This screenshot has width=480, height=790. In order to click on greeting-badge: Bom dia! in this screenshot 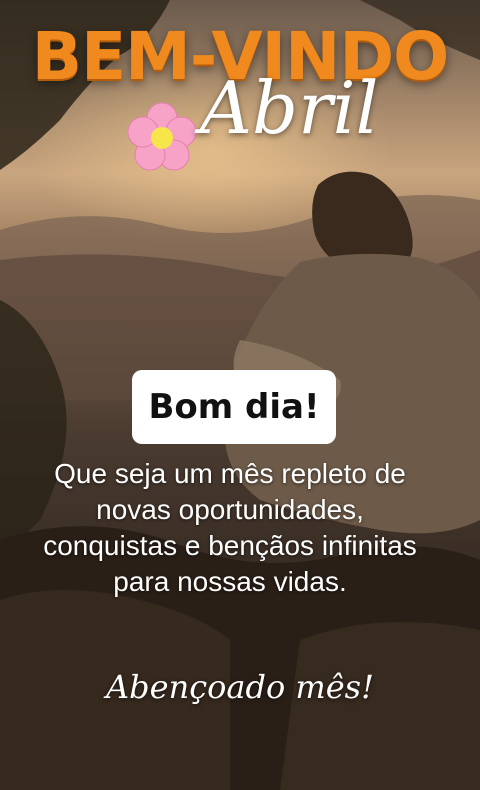, I will do `click(234, 407)`.